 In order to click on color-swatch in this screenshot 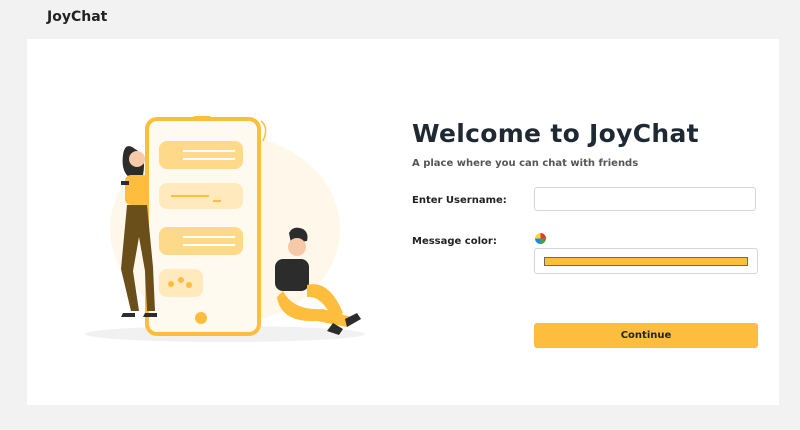, I will do `click(646, 261)`.